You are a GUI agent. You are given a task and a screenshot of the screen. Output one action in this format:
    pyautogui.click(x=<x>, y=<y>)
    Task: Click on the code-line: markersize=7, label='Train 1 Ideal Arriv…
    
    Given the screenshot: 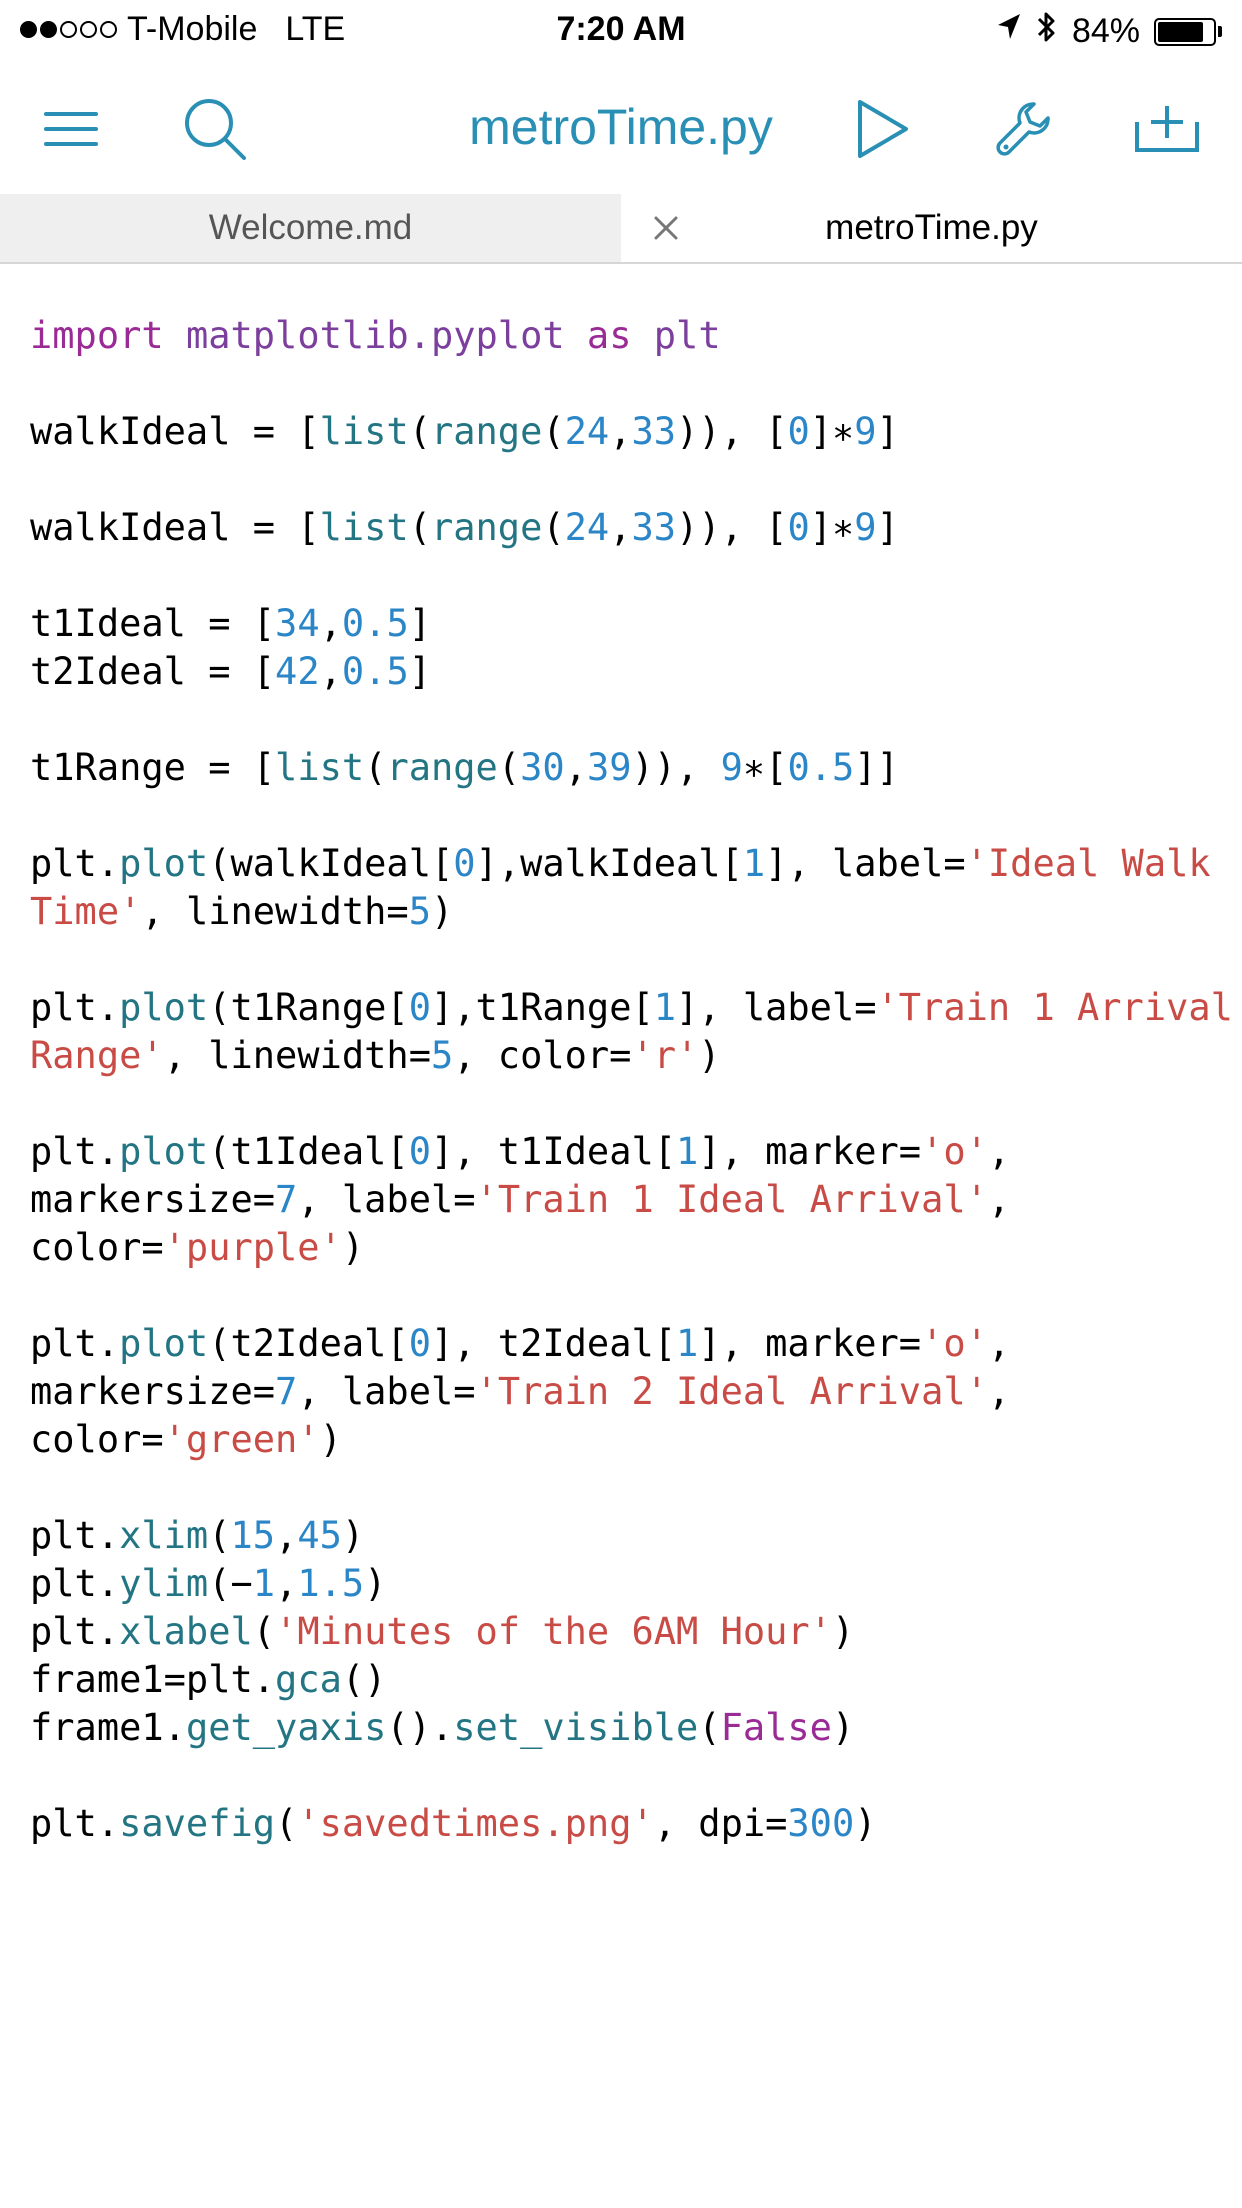 What is the action you would take?
    pyautogui.click(x=625, y=1200)
    